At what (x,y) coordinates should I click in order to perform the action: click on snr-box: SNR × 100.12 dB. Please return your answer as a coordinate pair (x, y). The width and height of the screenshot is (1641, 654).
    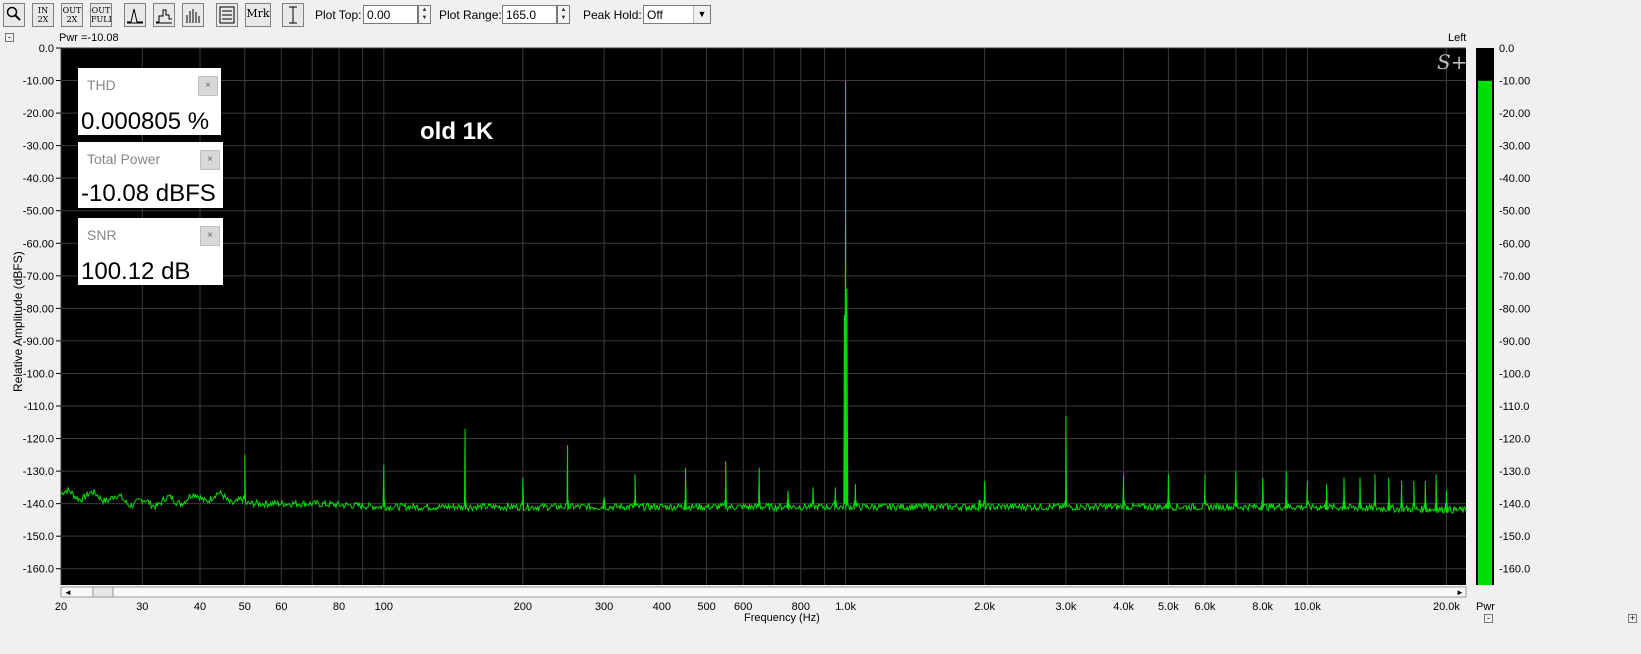
    Looking at the image, I should click on (150, 251).